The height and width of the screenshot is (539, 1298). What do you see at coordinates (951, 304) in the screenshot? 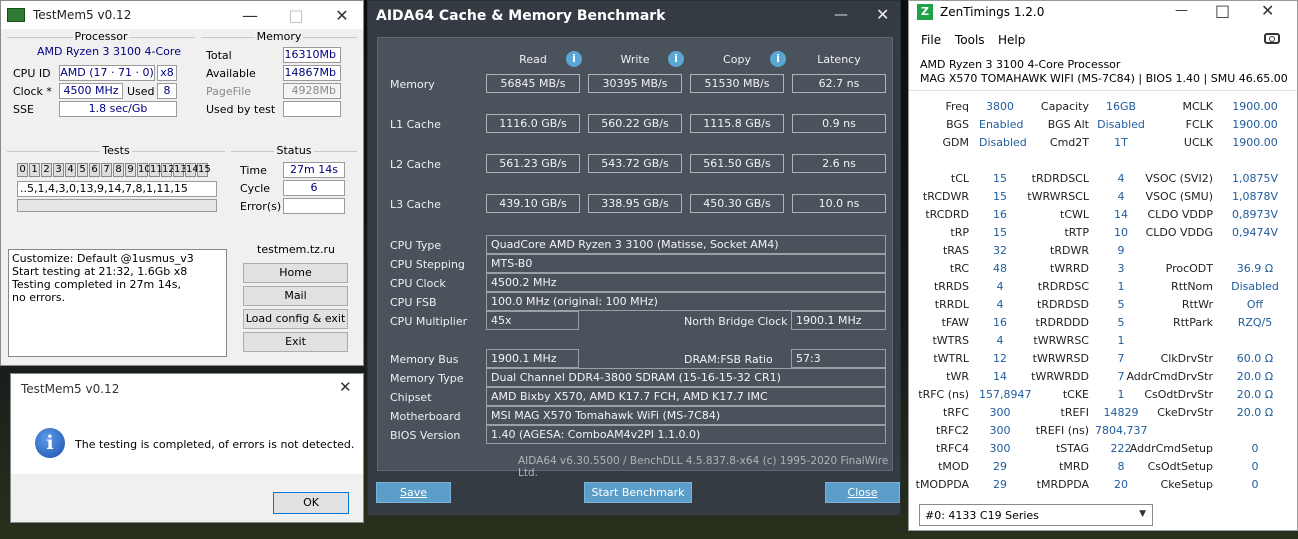
I see `timing-label: tRRDL` at bounding box center [951, 304].